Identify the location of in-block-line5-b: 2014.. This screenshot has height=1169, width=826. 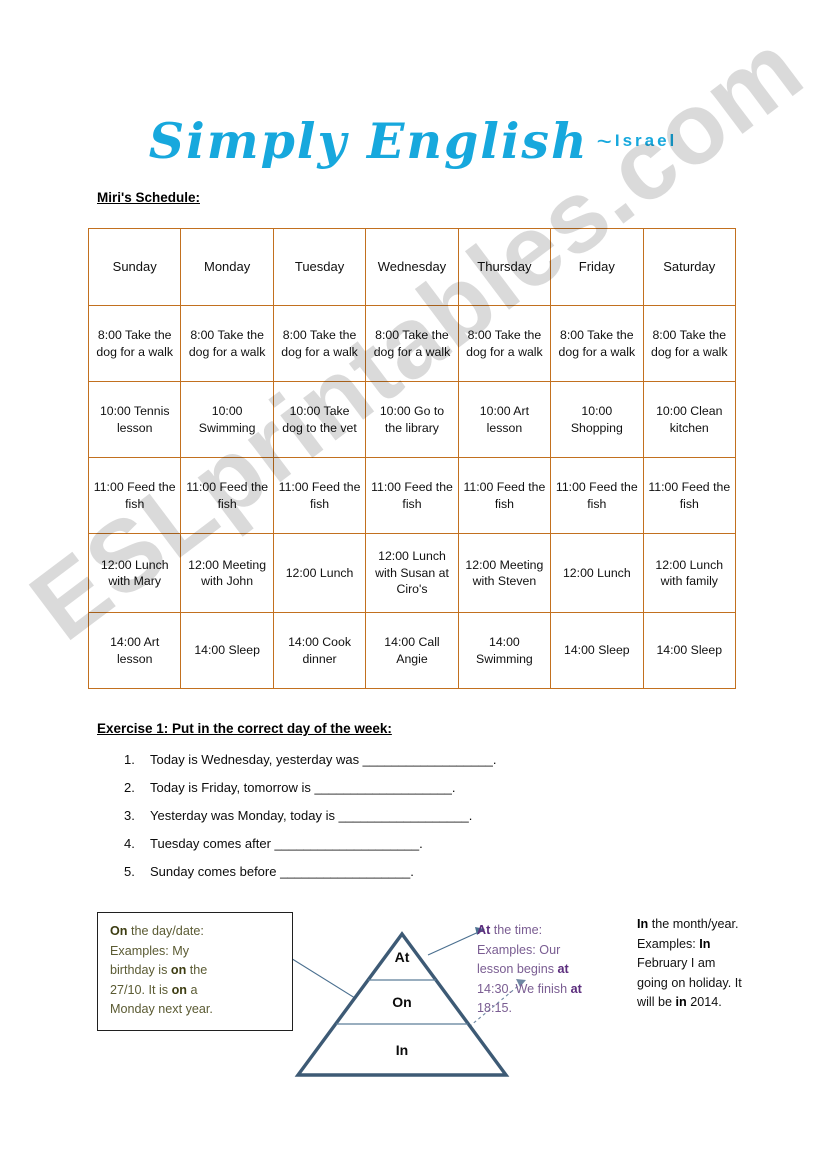
(704, 1002).